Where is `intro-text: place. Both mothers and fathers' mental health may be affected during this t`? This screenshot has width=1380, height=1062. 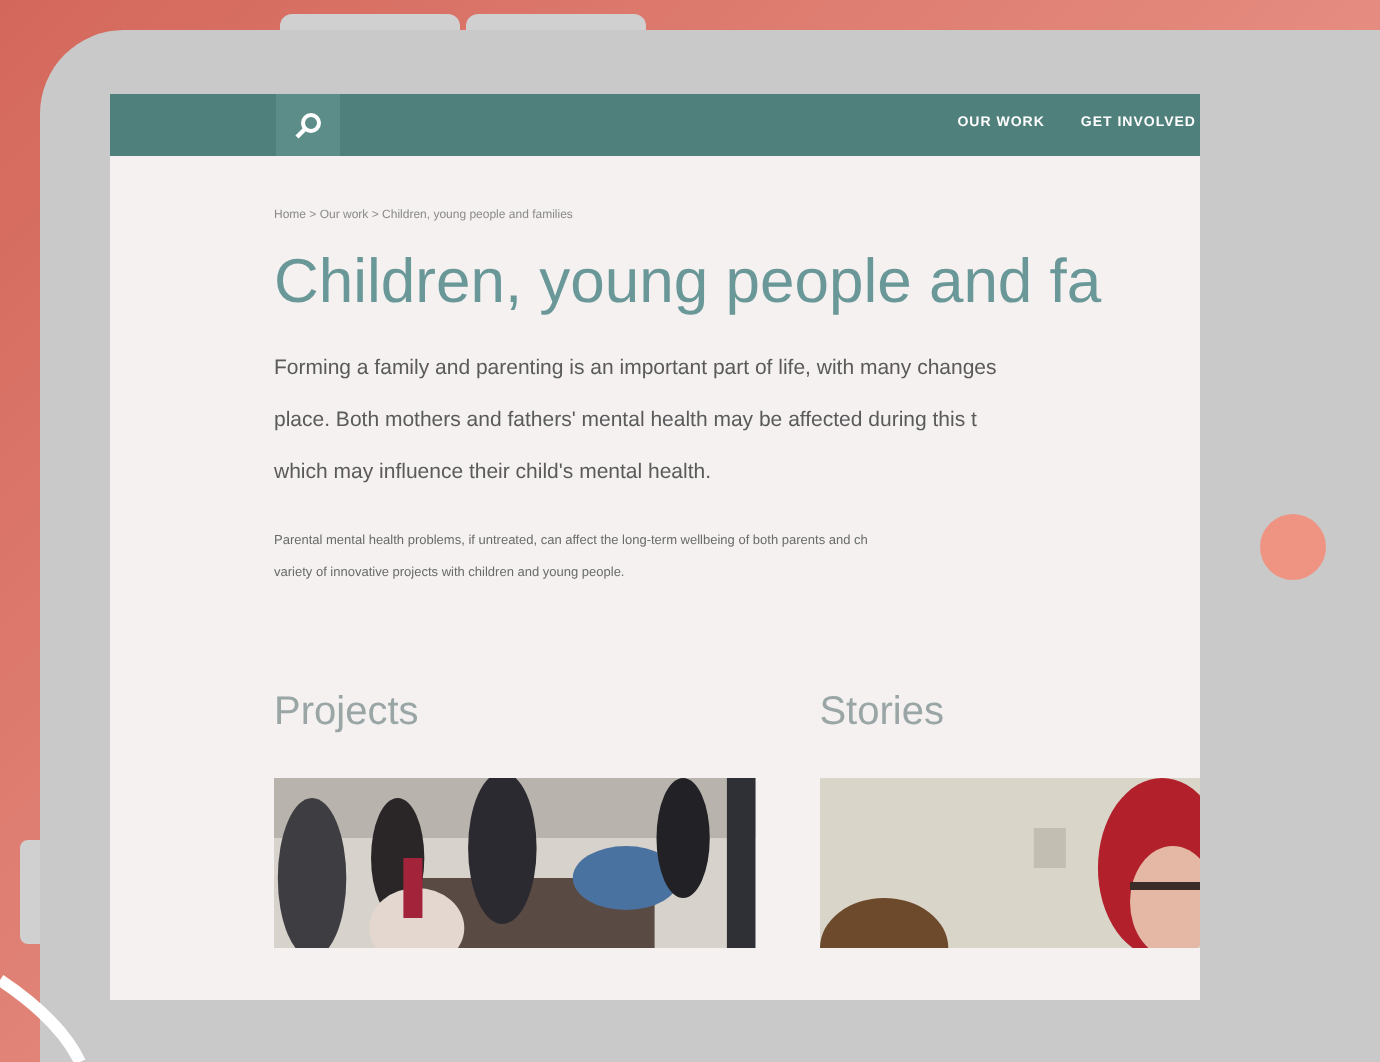 intro-text: place. Both mothers and fathers' mental health may be affected during this t is located at coordinates (626, 421).